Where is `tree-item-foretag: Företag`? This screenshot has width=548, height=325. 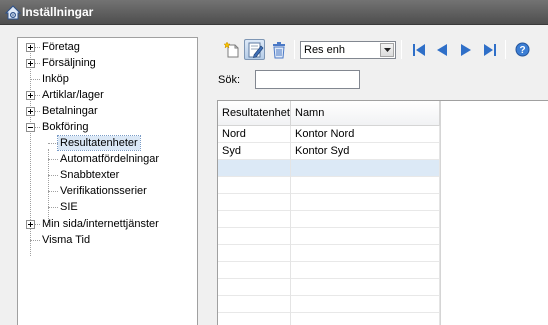
tree-item-foretag: Företag is located at coordinates (61, 47).